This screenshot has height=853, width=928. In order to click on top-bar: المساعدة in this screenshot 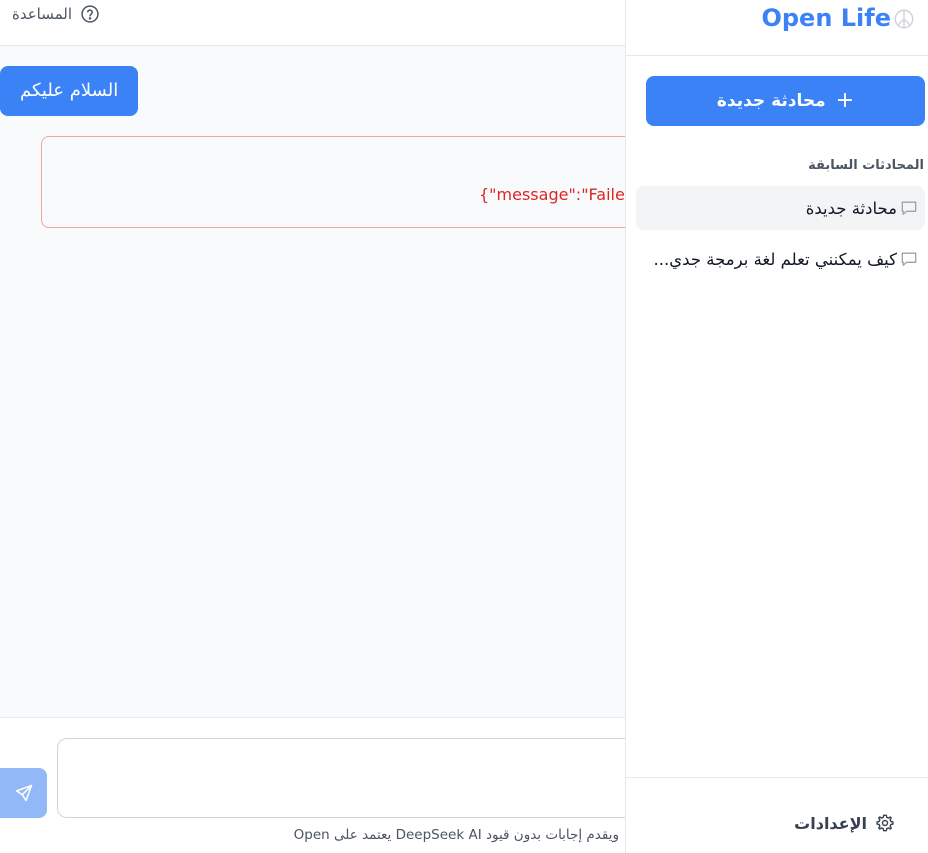, I will do `click(312, 23)`.